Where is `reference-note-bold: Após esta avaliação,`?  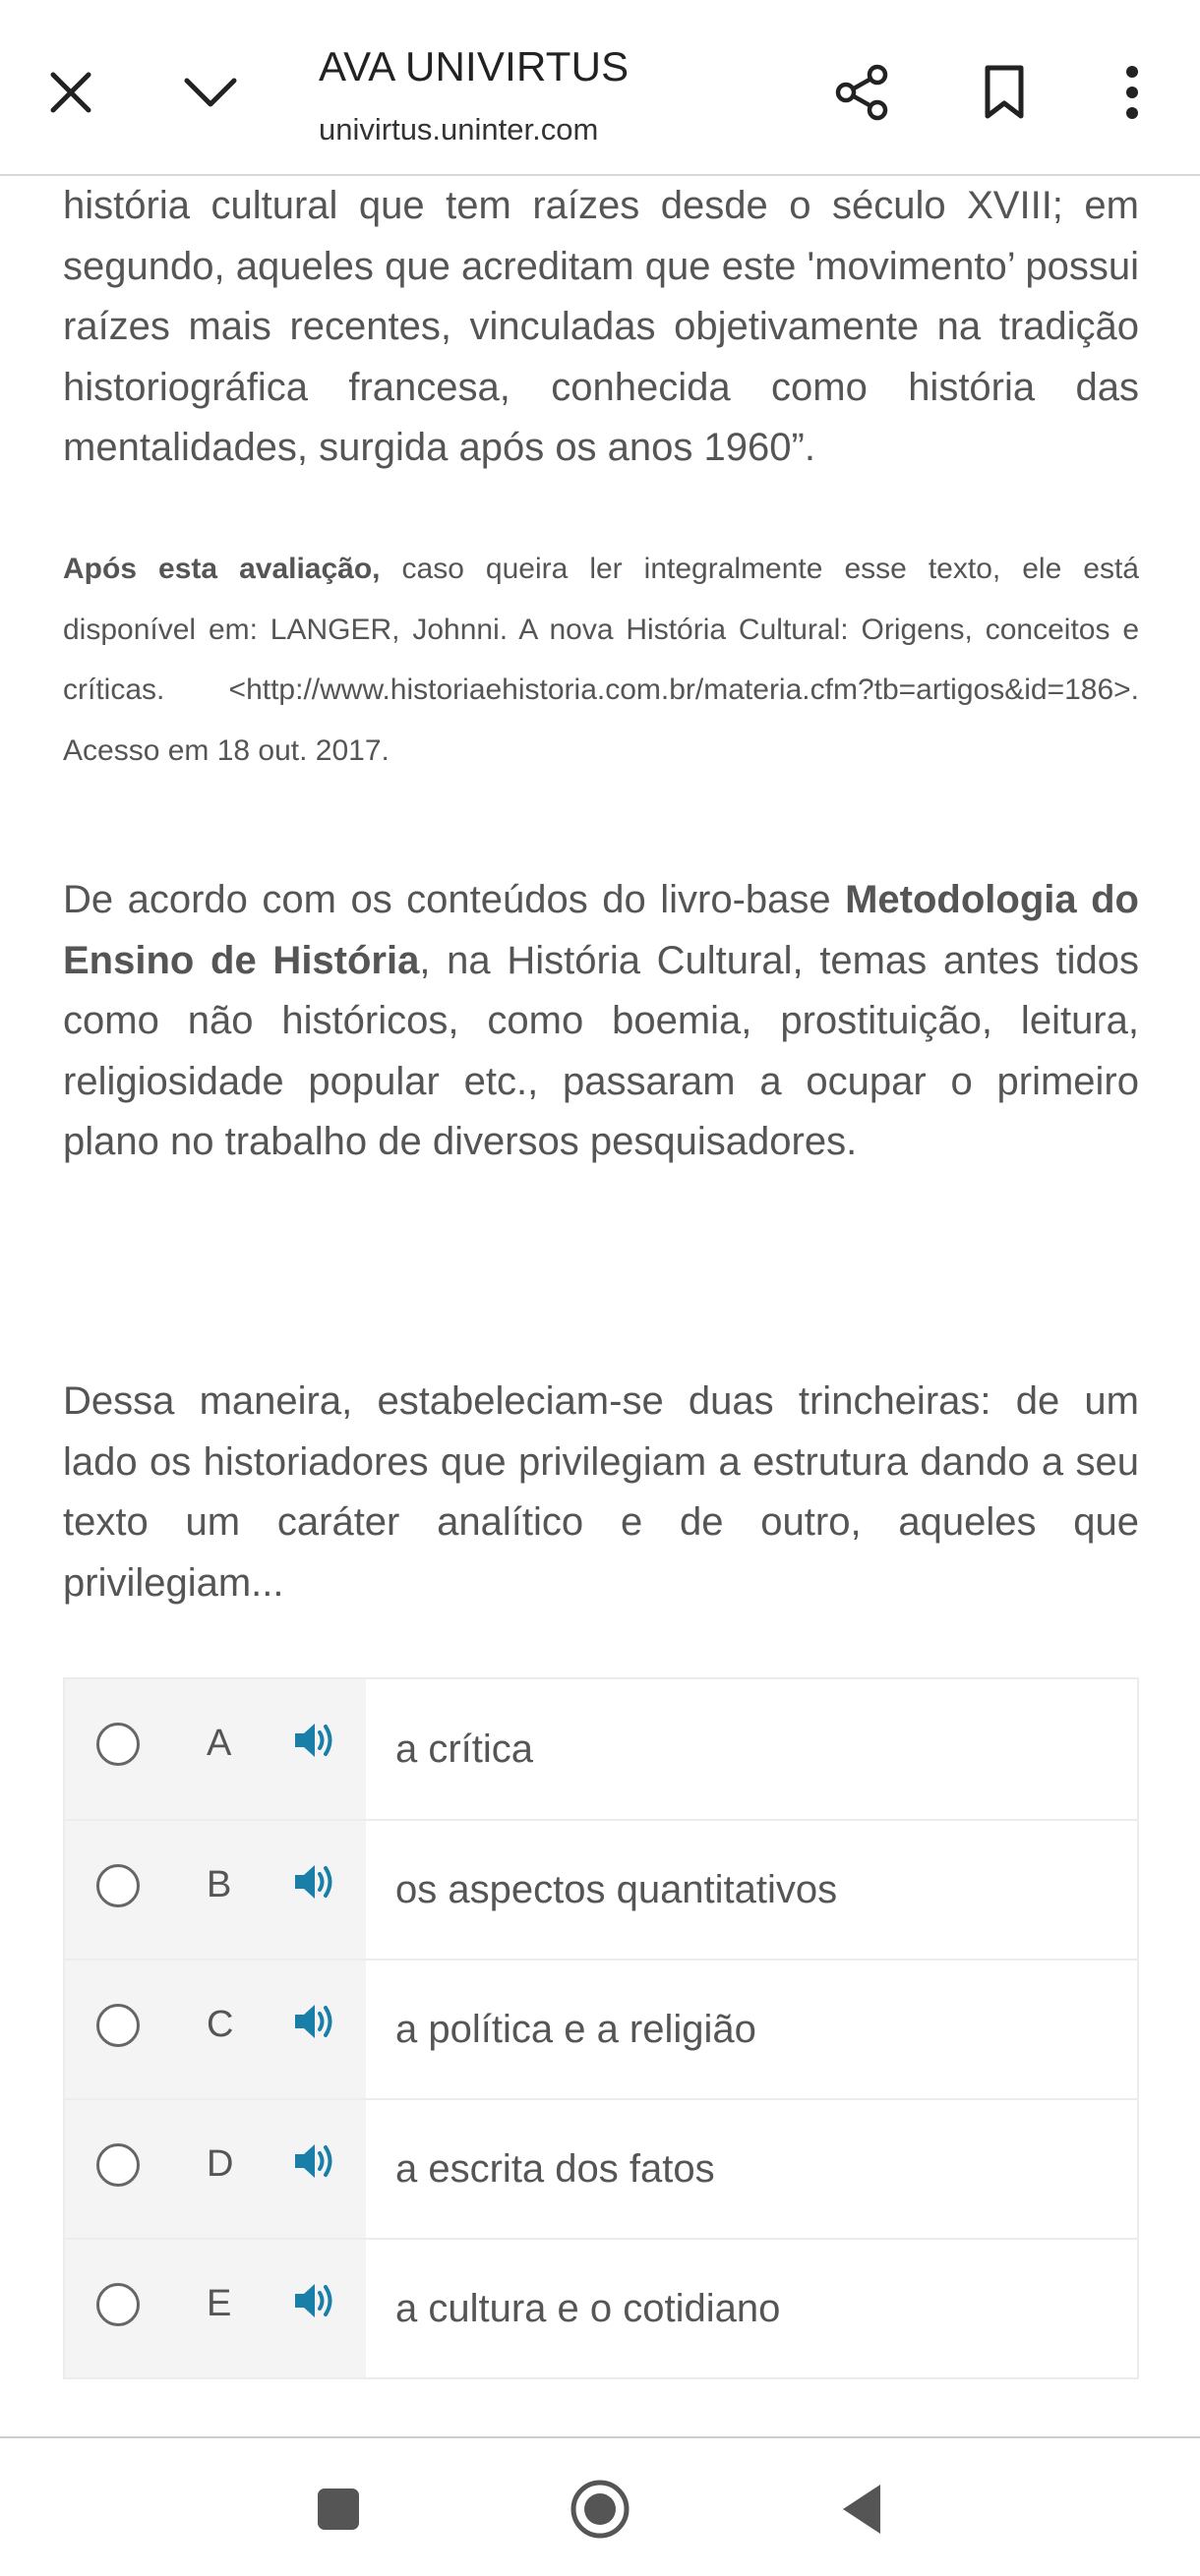 reference-note-bold: Após esta avaliação, is located at coordinates (222, 569).